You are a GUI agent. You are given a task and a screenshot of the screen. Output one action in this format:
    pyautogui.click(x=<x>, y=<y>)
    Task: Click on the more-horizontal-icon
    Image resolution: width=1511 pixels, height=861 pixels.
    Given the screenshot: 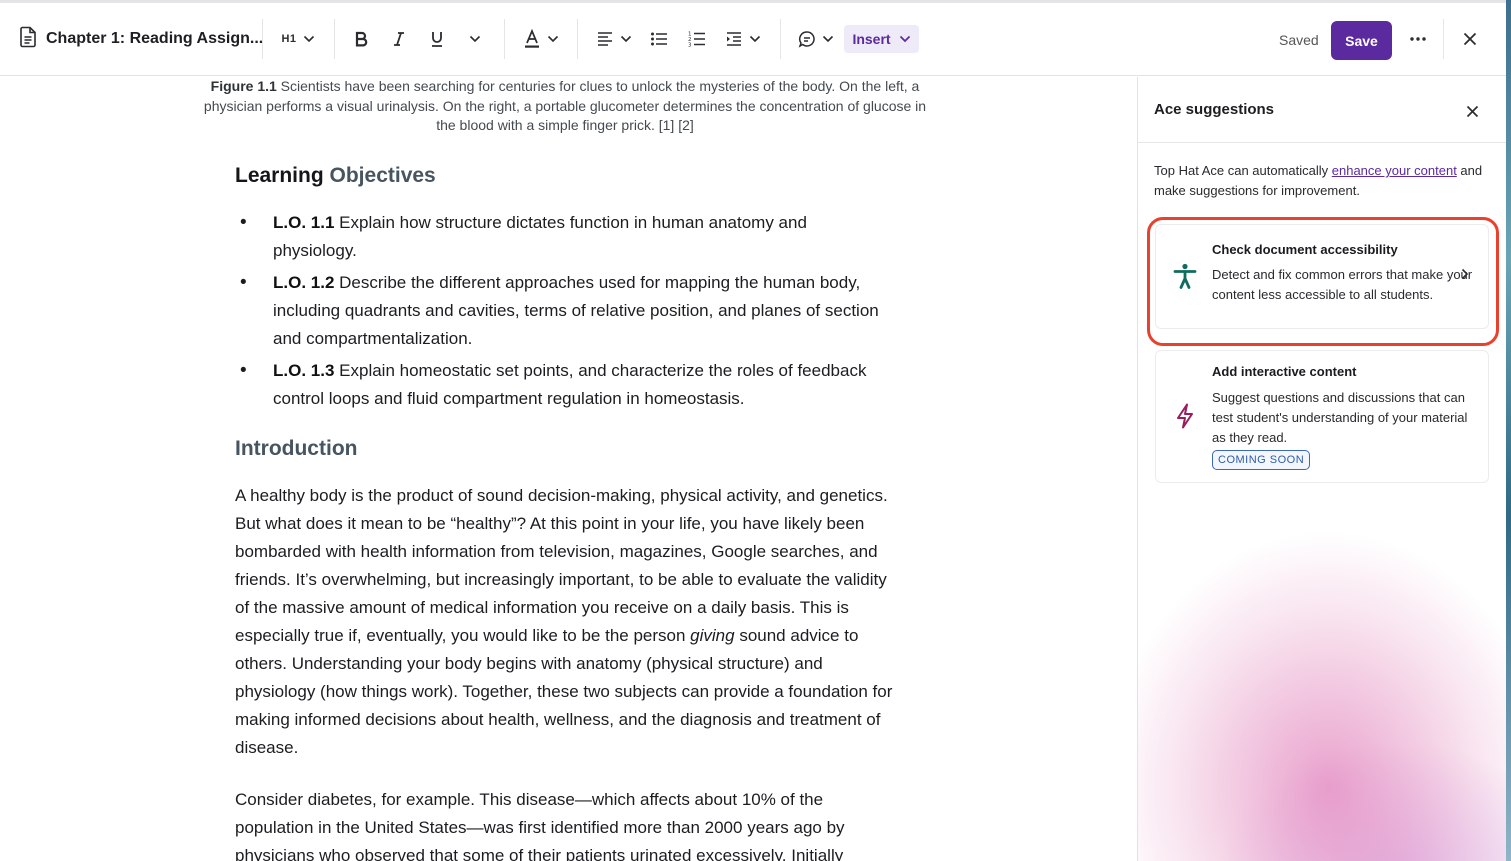 What is the action you would take?
    pyautogui.click(x=1418, y=39)
    